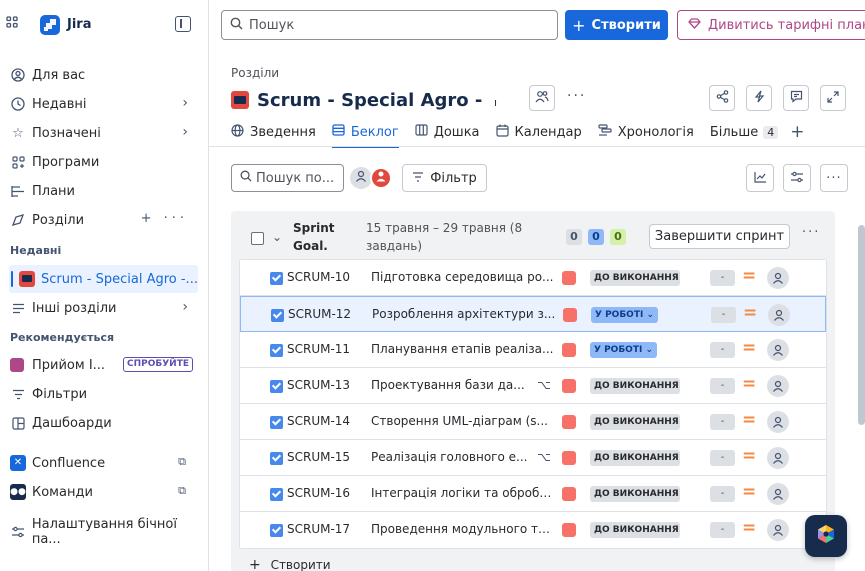 Image resolution: width=865 pixels, height=571 pixels. What do you see at coordinates (576, 96) in the screenshot?
I see `more-actions-icon: ···` at bounding box center [576, 96].